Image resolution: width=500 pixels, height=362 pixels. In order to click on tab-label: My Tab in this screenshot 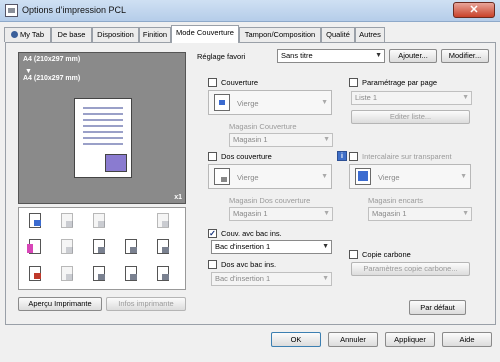, I will do `click(32, 34)`.